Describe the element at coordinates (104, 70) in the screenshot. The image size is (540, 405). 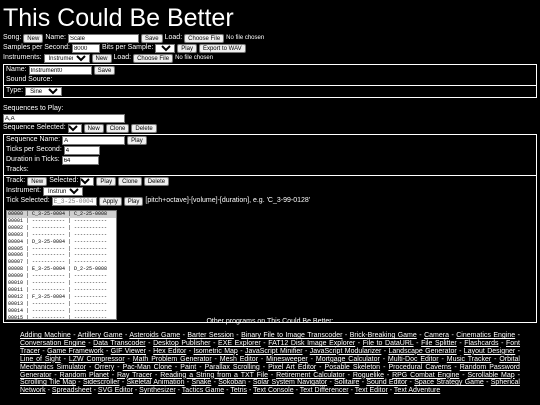
I see `save-instrument-button: Save` at that location.